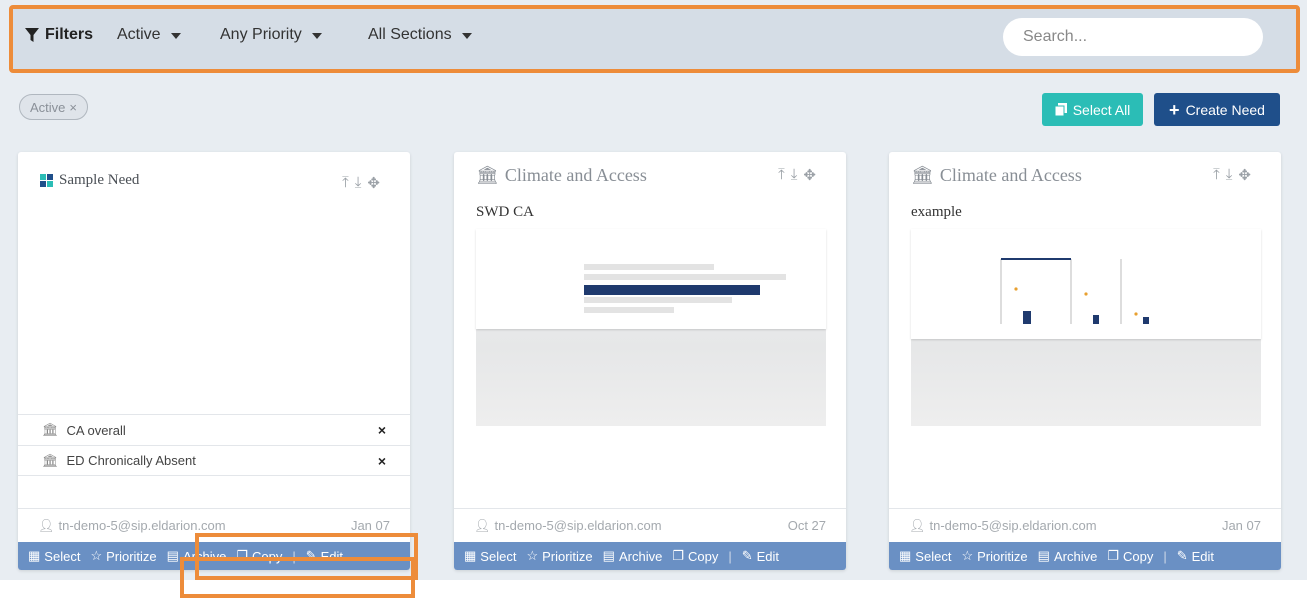 This screenshot has height=598, width=1307. What do you see at coordinates (1217, 109) in the screenshot?
I see `create-need-button: + Create Need` at bounding box center [1217, 109].